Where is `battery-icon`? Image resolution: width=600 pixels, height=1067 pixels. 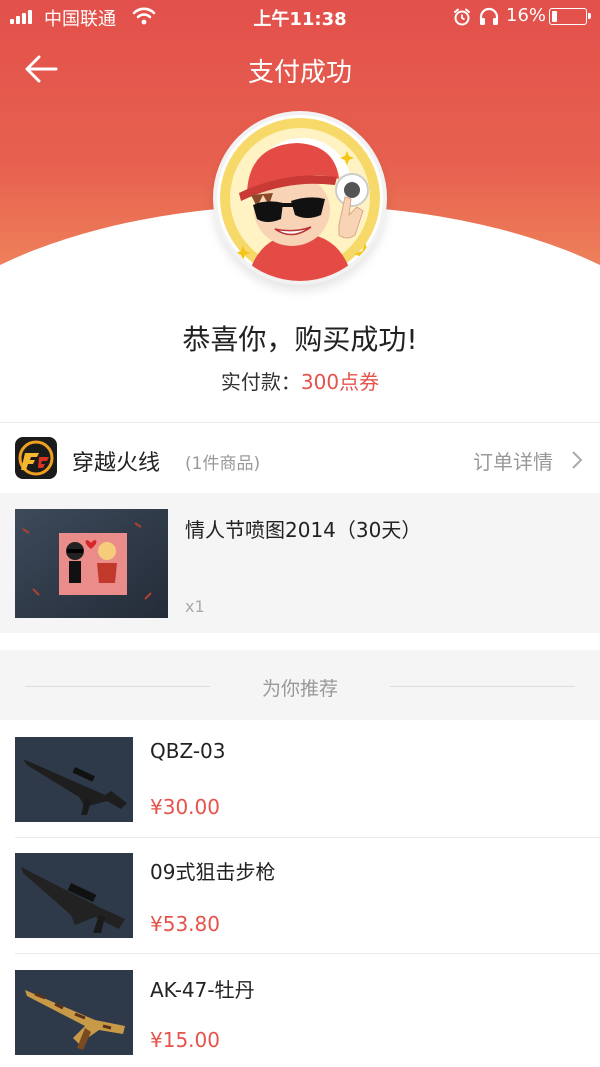
battery-icon is located at coordinates (570, 16).